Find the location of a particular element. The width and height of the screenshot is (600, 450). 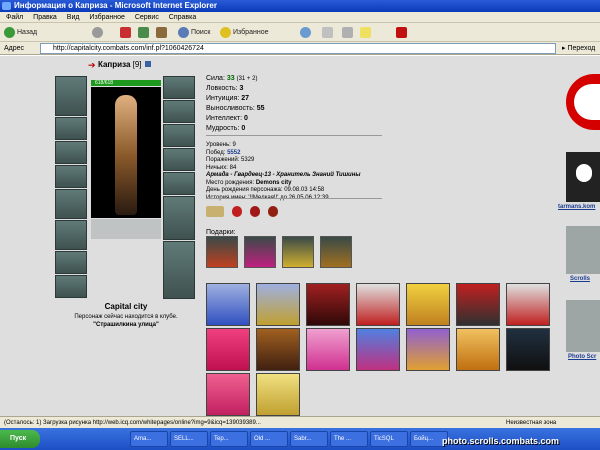

weapon-slot is located at coordinates (71, 152).